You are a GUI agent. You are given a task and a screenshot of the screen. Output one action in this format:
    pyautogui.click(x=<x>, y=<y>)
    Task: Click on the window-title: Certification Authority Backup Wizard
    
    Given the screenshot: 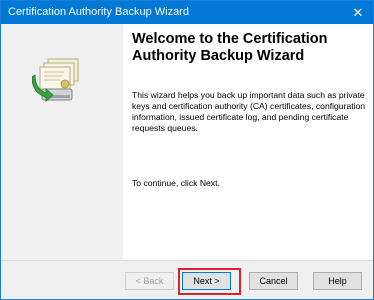 What is the action you would take?
    pyautogui.click(x=98, y=12)
    